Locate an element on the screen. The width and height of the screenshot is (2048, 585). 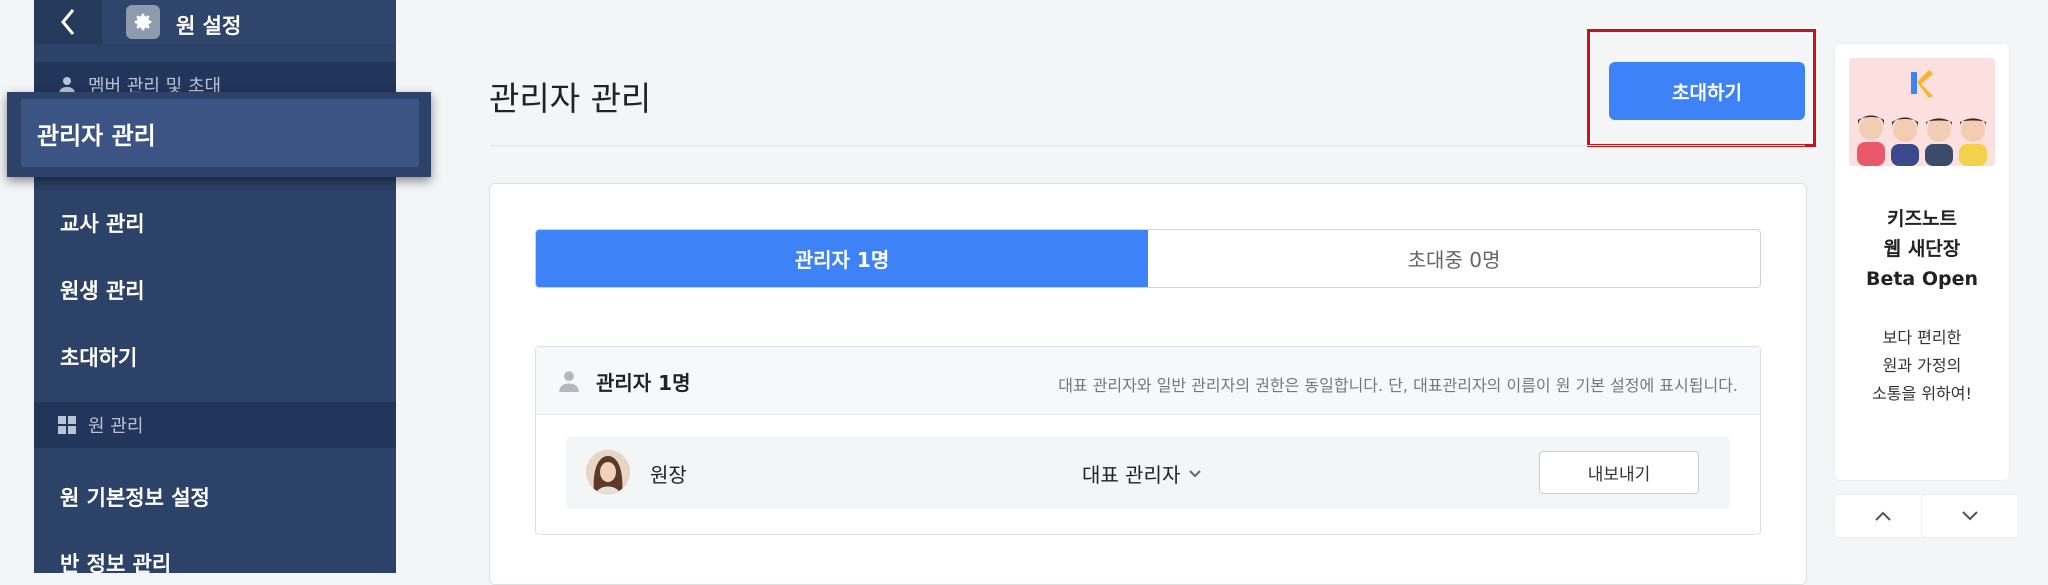
role-dropdown: 대표 관리자 is located at coordinates (1142, 473).